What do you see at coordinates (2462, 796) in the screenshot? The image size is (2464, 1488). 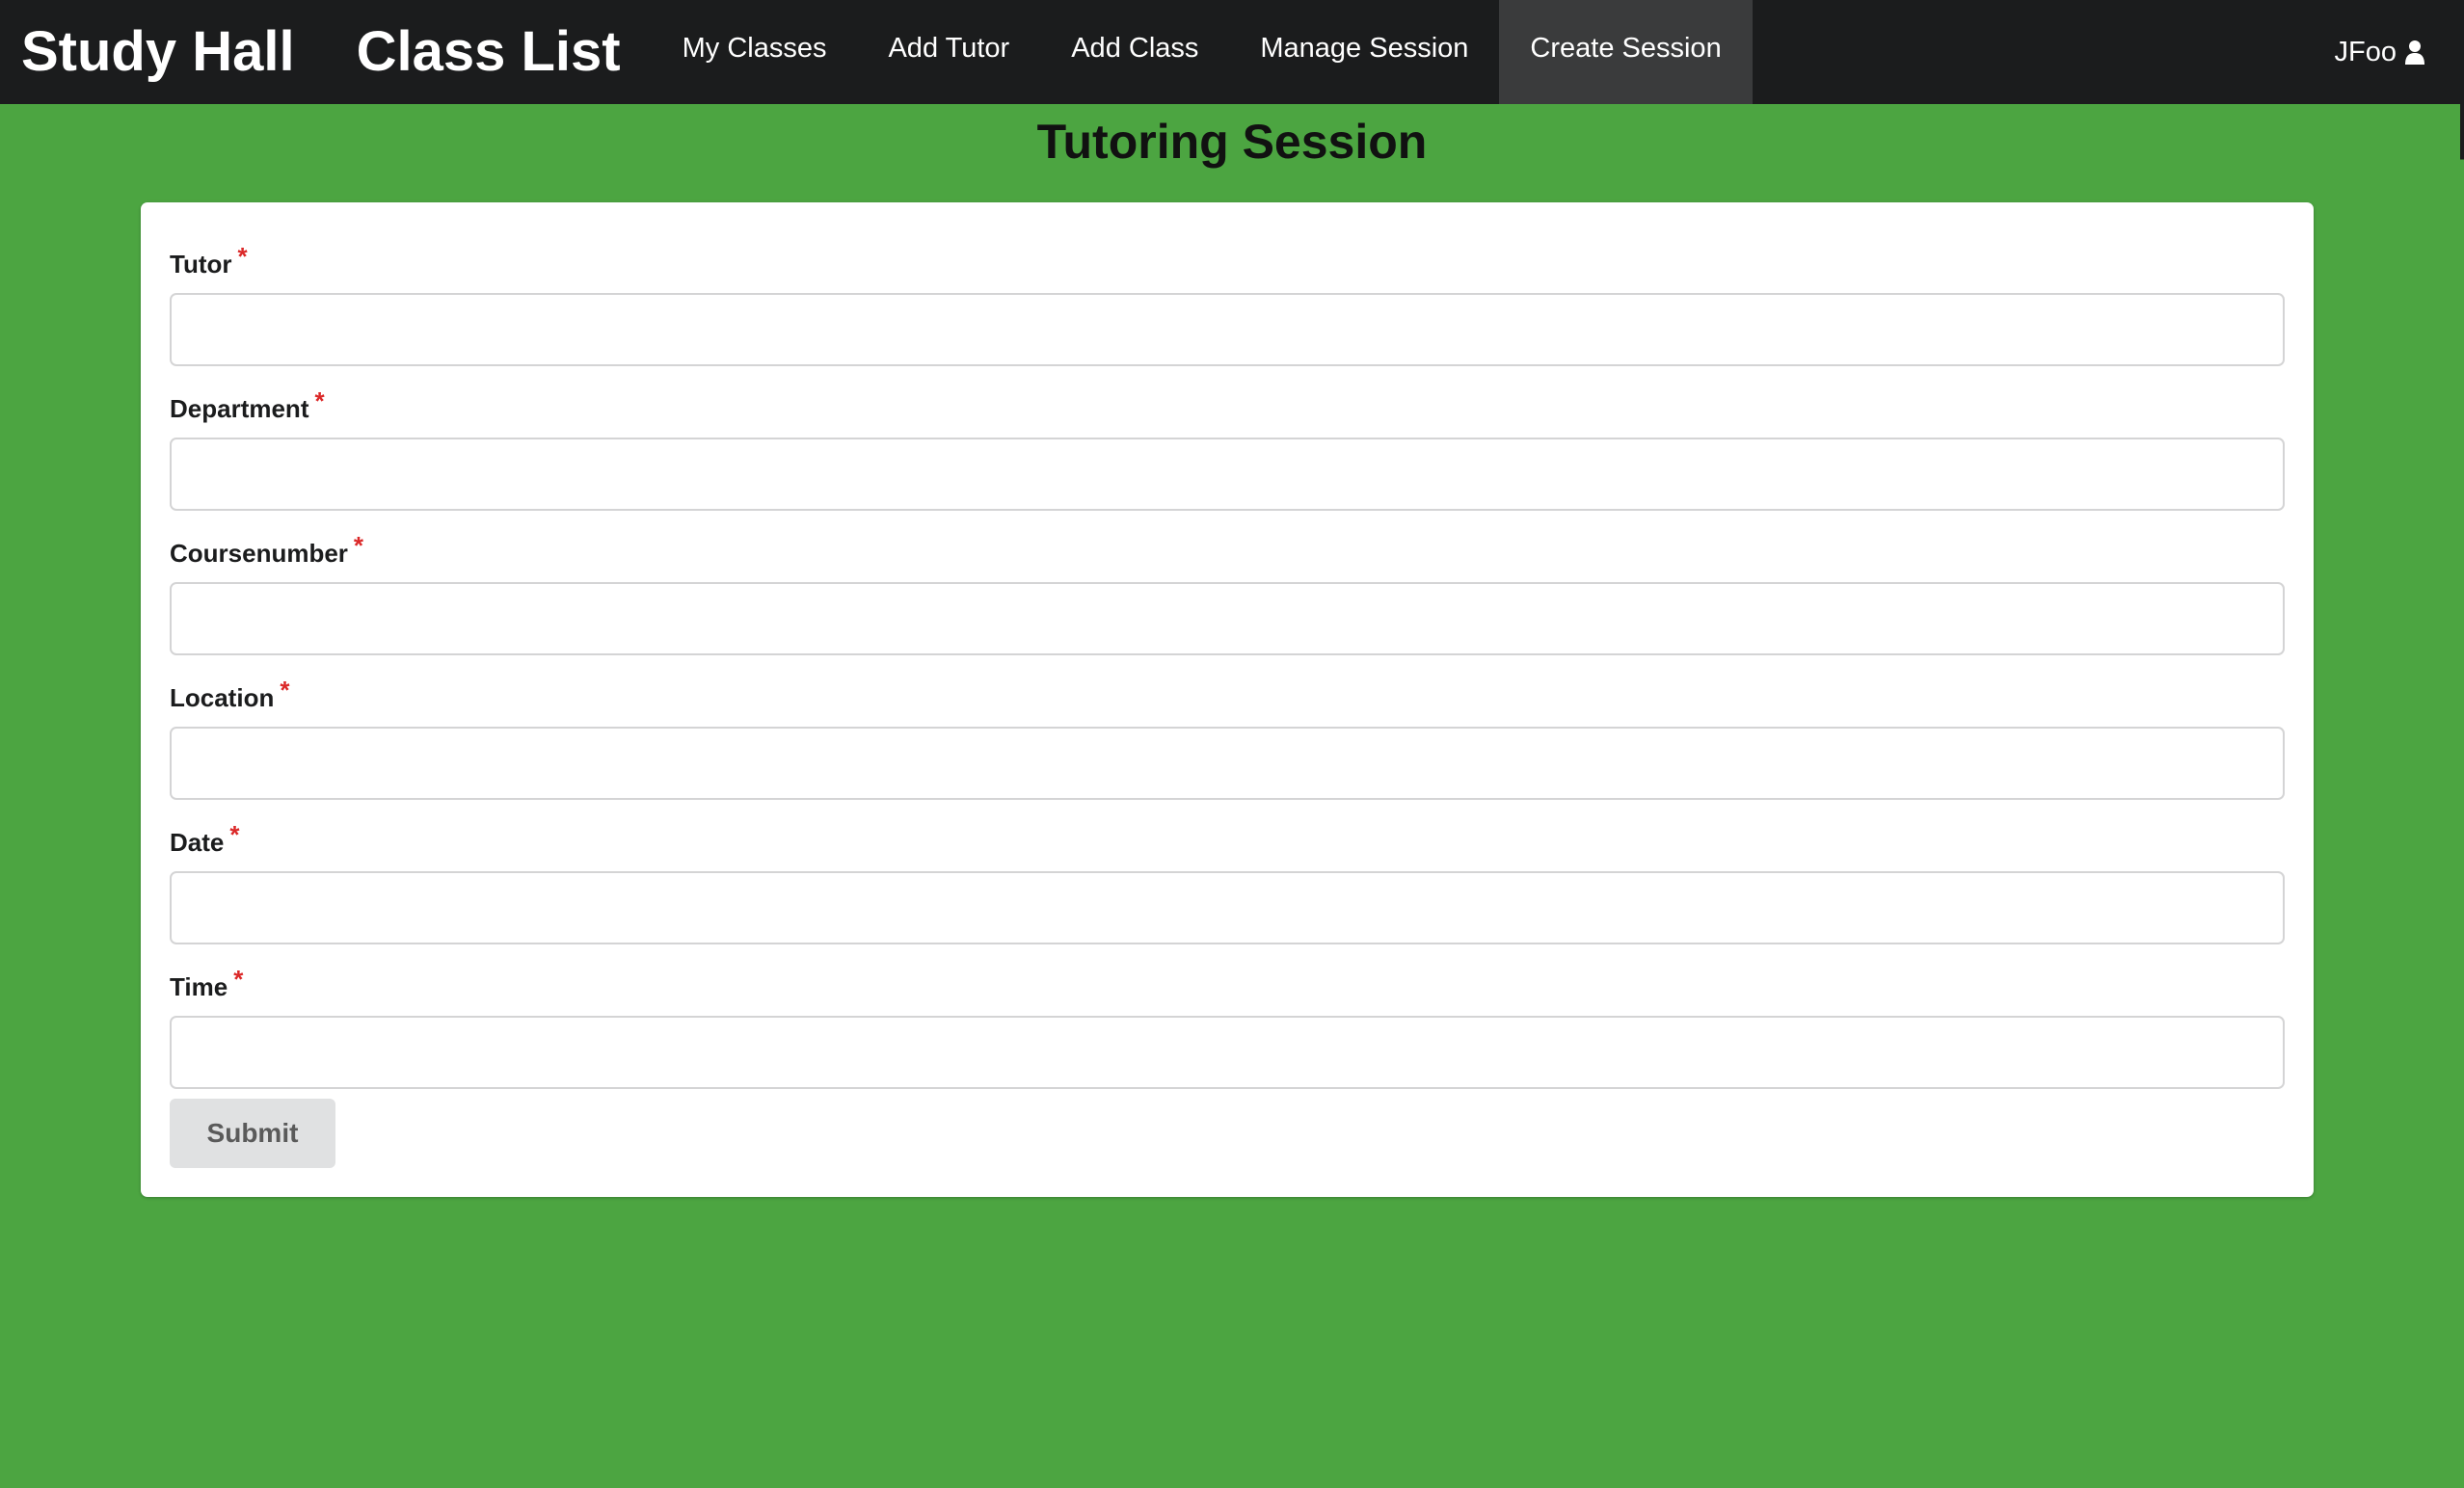 I see `window-edge` at bounding box center [2462, 796].